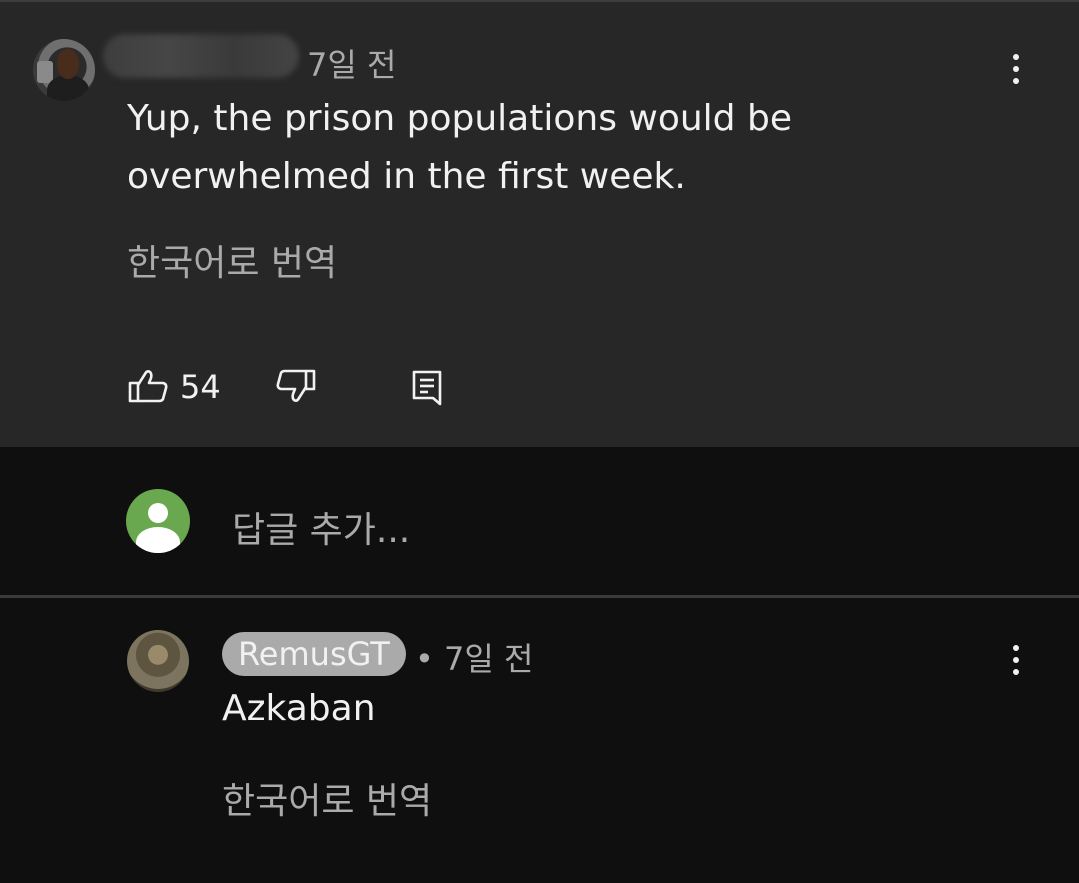 This screenshot has width=1079, height=883. What do you see at coordinates (64, 70) in the screenshot?
I see `commenter-avatar` at bounding box center [64, 70].